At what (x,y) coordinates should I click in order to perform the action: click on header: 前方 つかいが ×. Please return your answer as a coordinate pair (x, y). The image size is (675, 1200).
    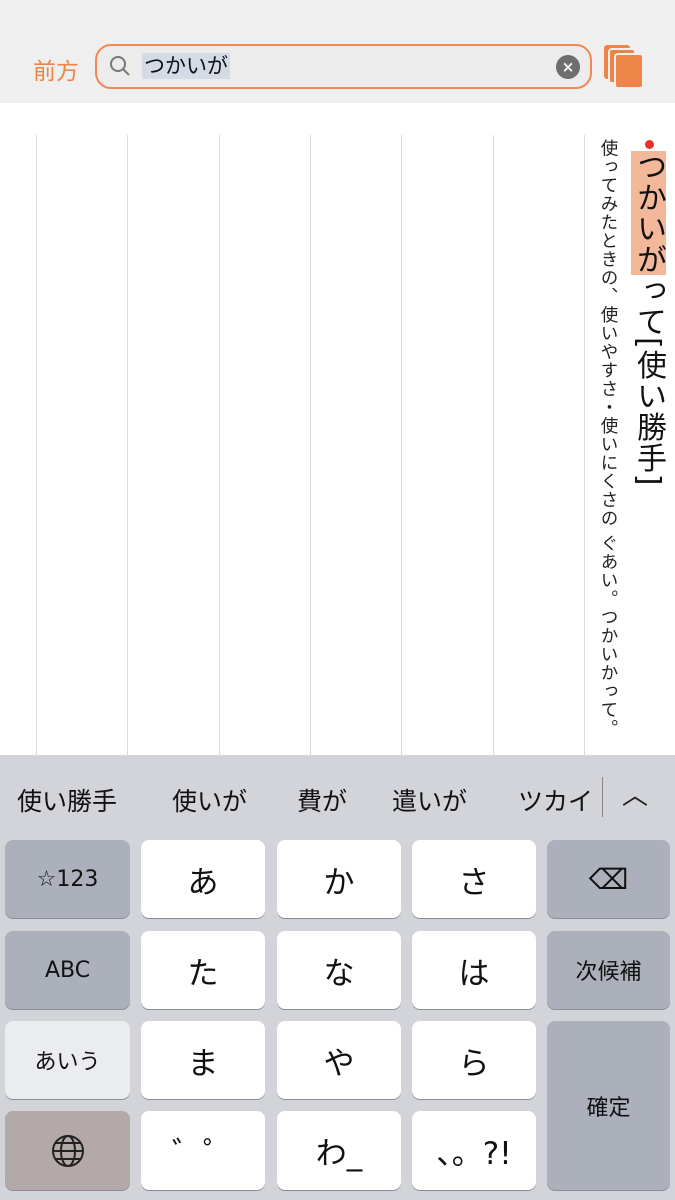
    Looking at the image, I should click on (337, 51).